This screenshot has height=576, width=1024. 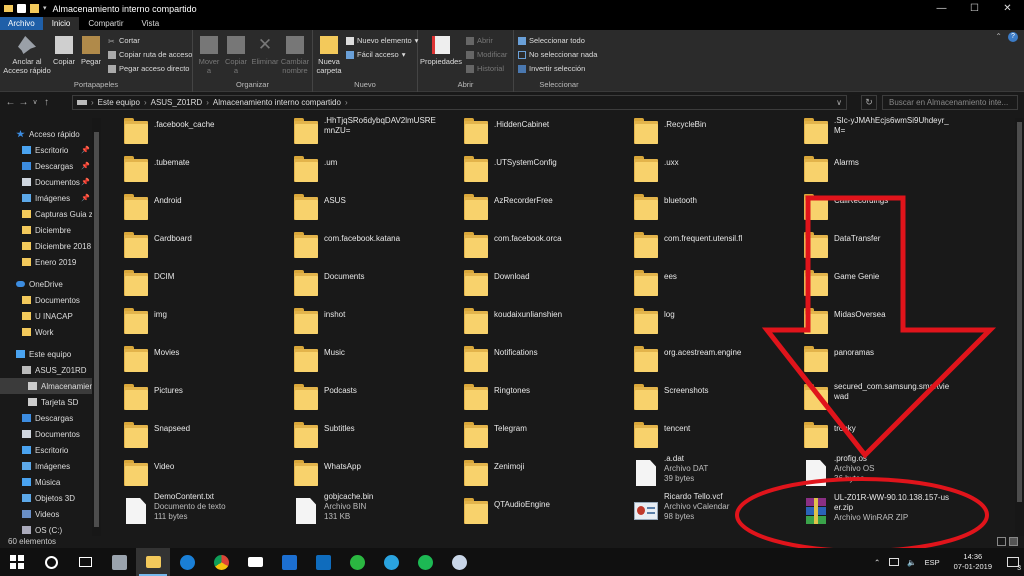 What do you see at coordinates (21, 23) in the screenshot?
I see `tab-archivo: Archivo` at bounding box center [21, 23].